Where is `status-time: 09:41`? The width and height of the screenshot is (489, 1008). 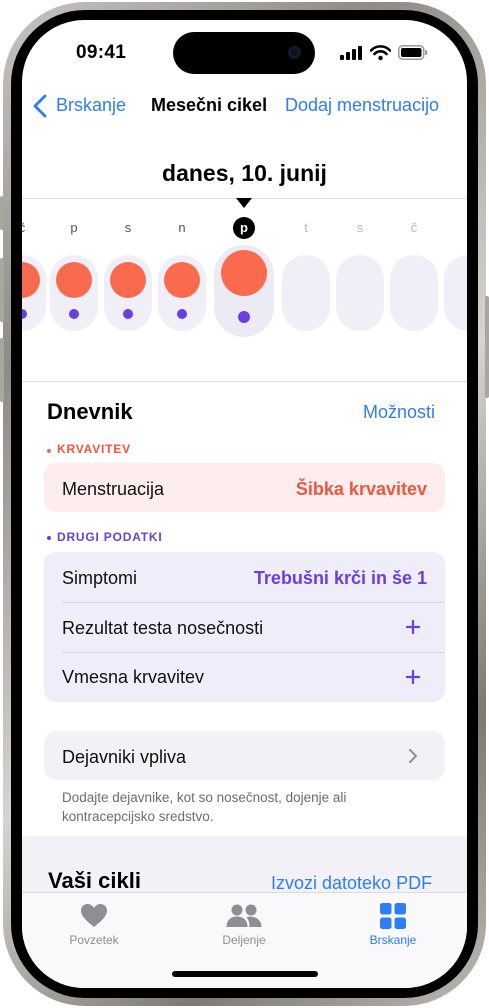 status-time: 09:41 is located at coordinates (101, 52).